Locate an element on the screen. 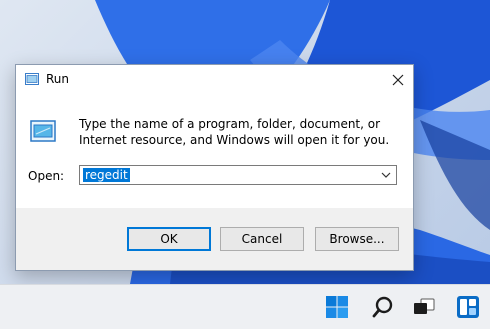 The image size is (490, 329). chevron-down-icon is located at coordinates (386, 175).